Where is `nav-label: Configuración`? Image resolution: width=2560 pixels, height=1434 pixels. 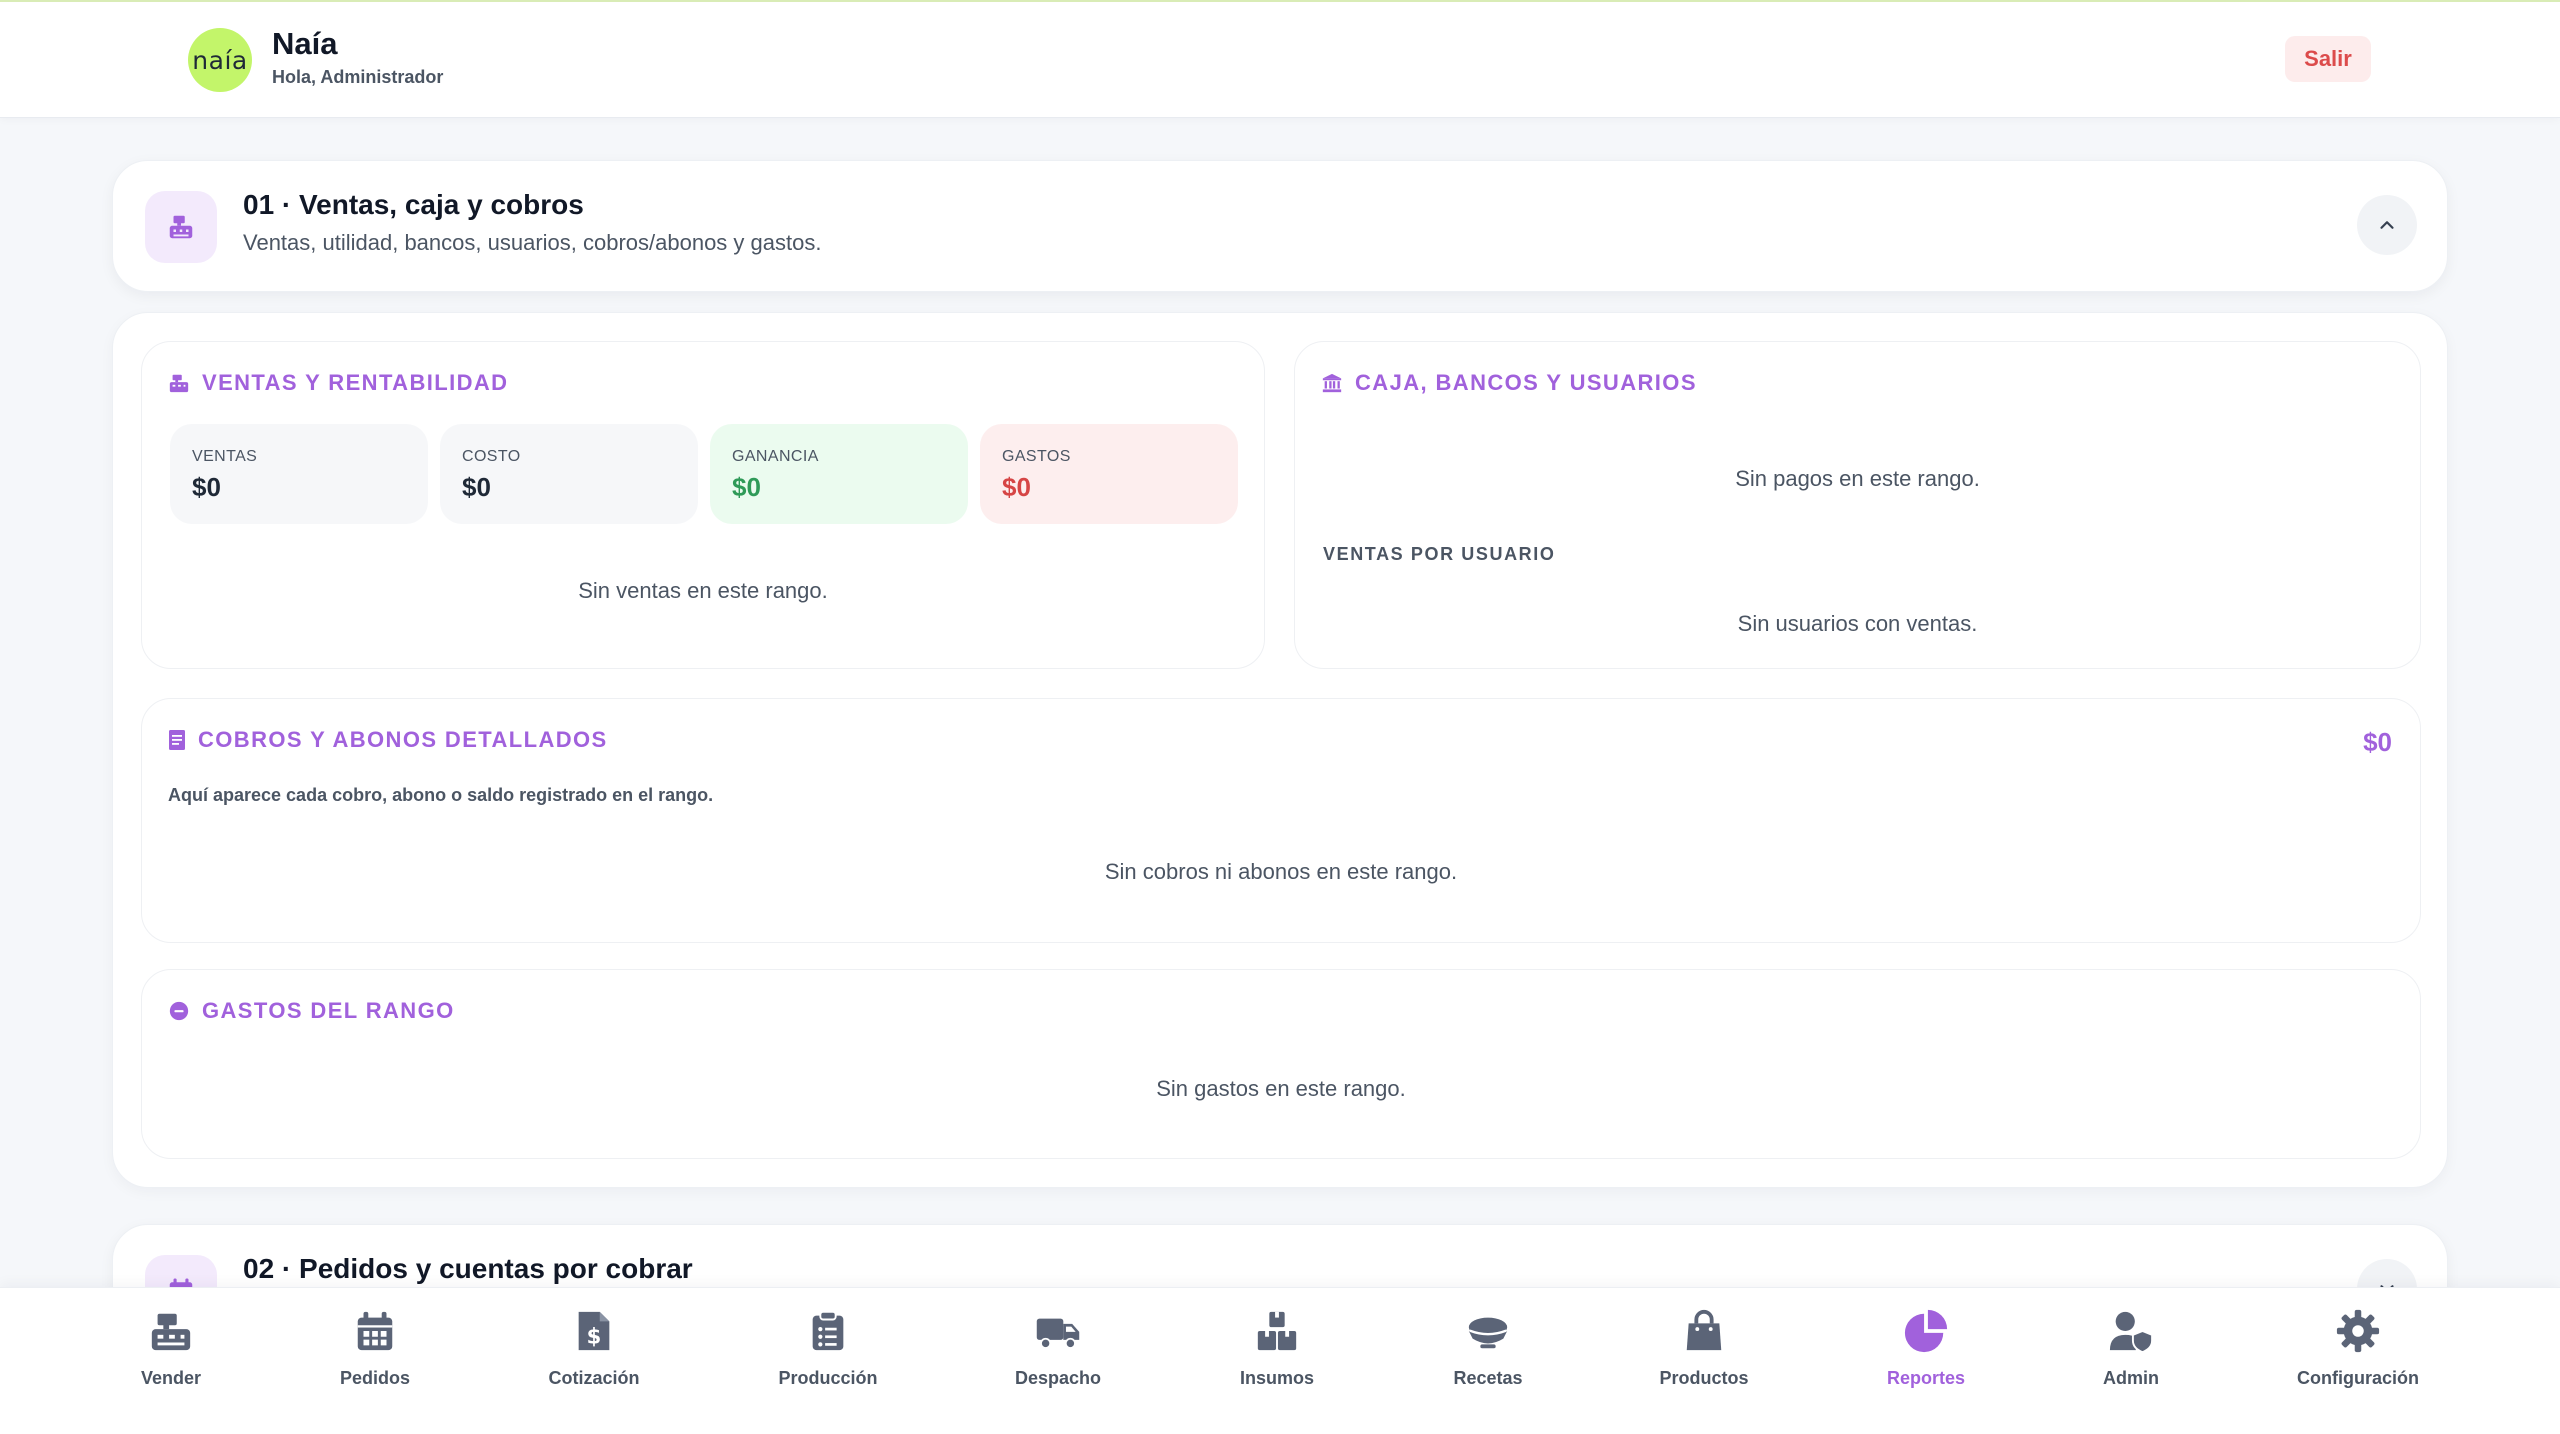
nav-label: Configuración is located at coordinates (2358, 1378).